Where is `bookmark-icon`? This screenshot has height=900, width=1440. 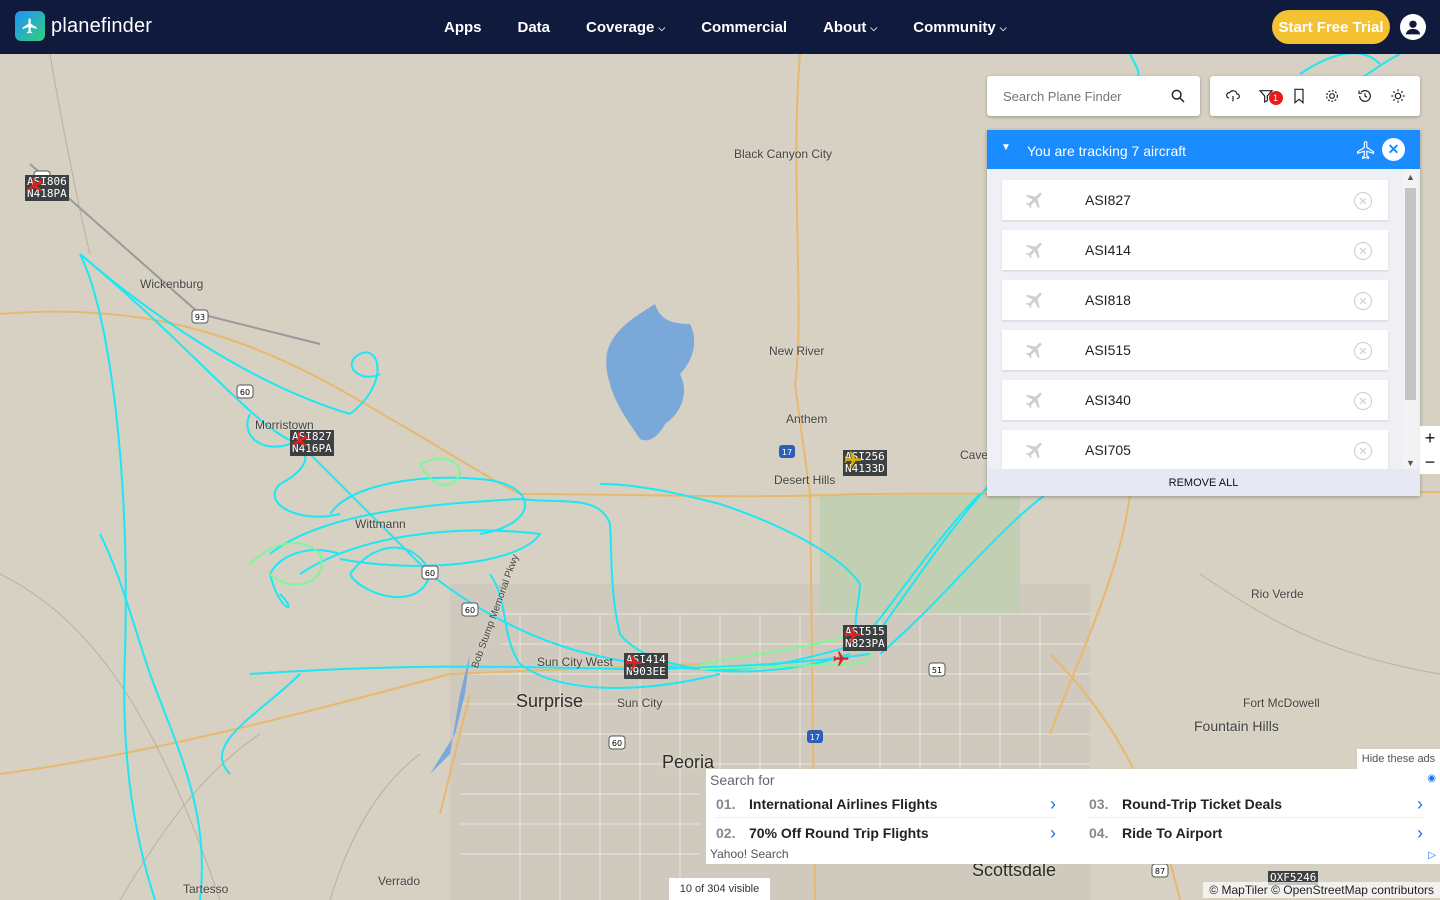
bookmark-icon is located at coordinates (1299, 96).